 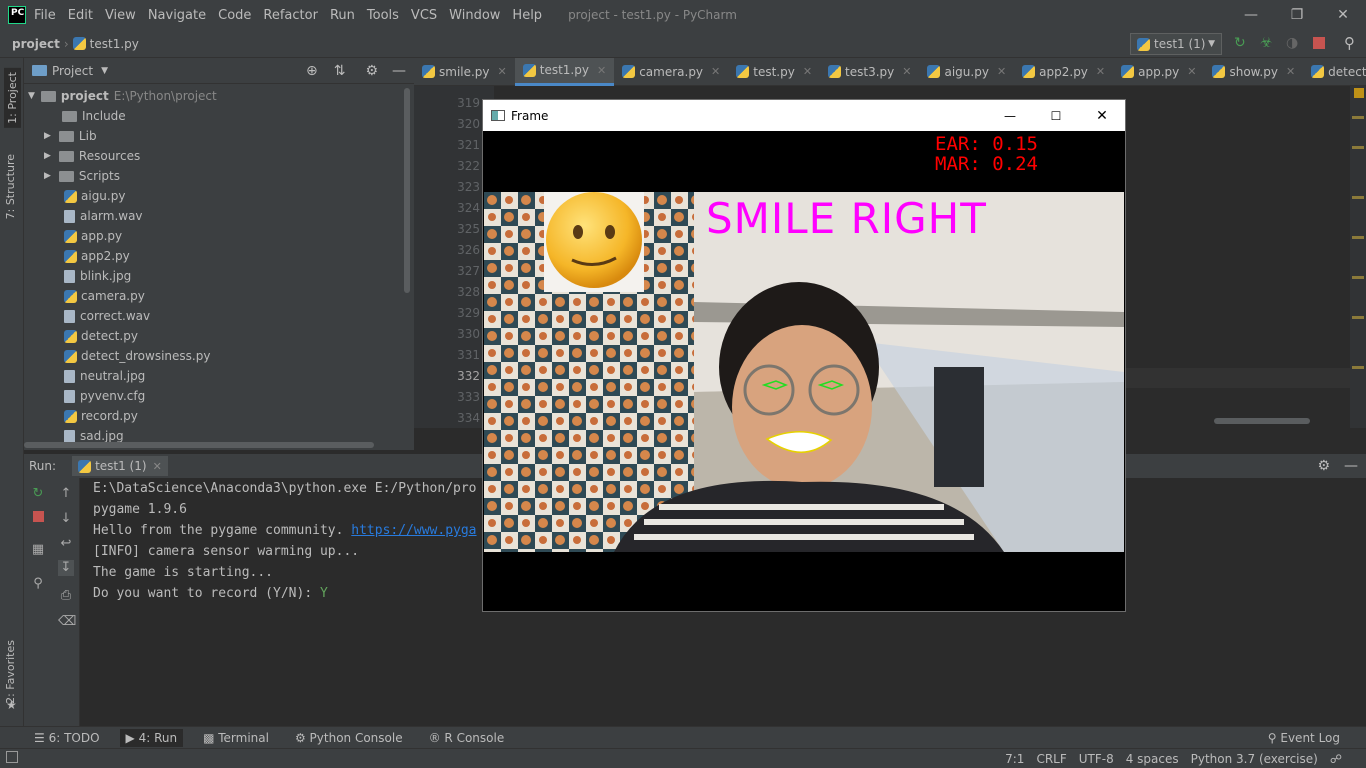 What do you see at coordinates (349, 738) in the screenshot?
I see `tab-python-console: ⚙ Python Console` at bounding box center [349, 738].